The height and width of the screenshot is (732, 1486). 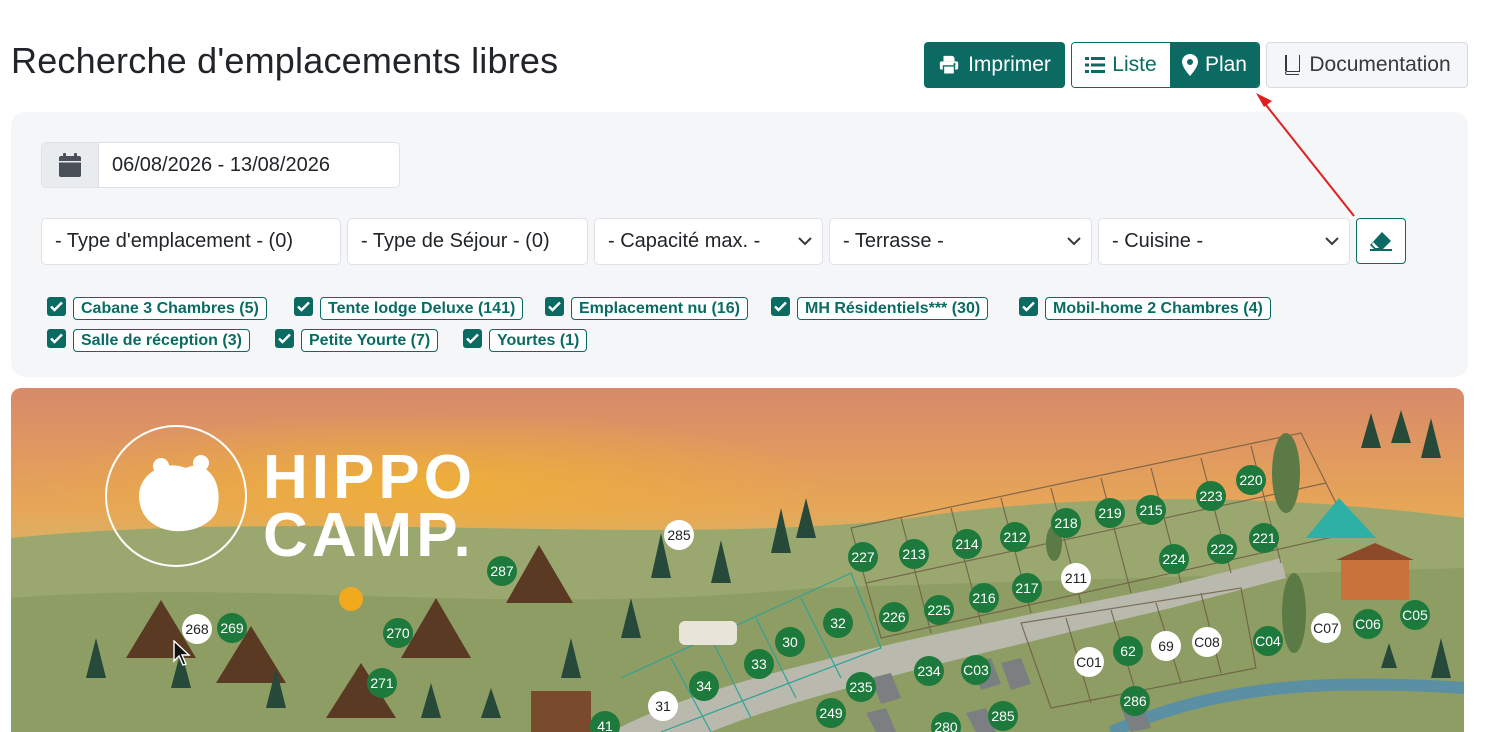 I want to click on plan-view-button: Plan, so click(x=1214, y=65).